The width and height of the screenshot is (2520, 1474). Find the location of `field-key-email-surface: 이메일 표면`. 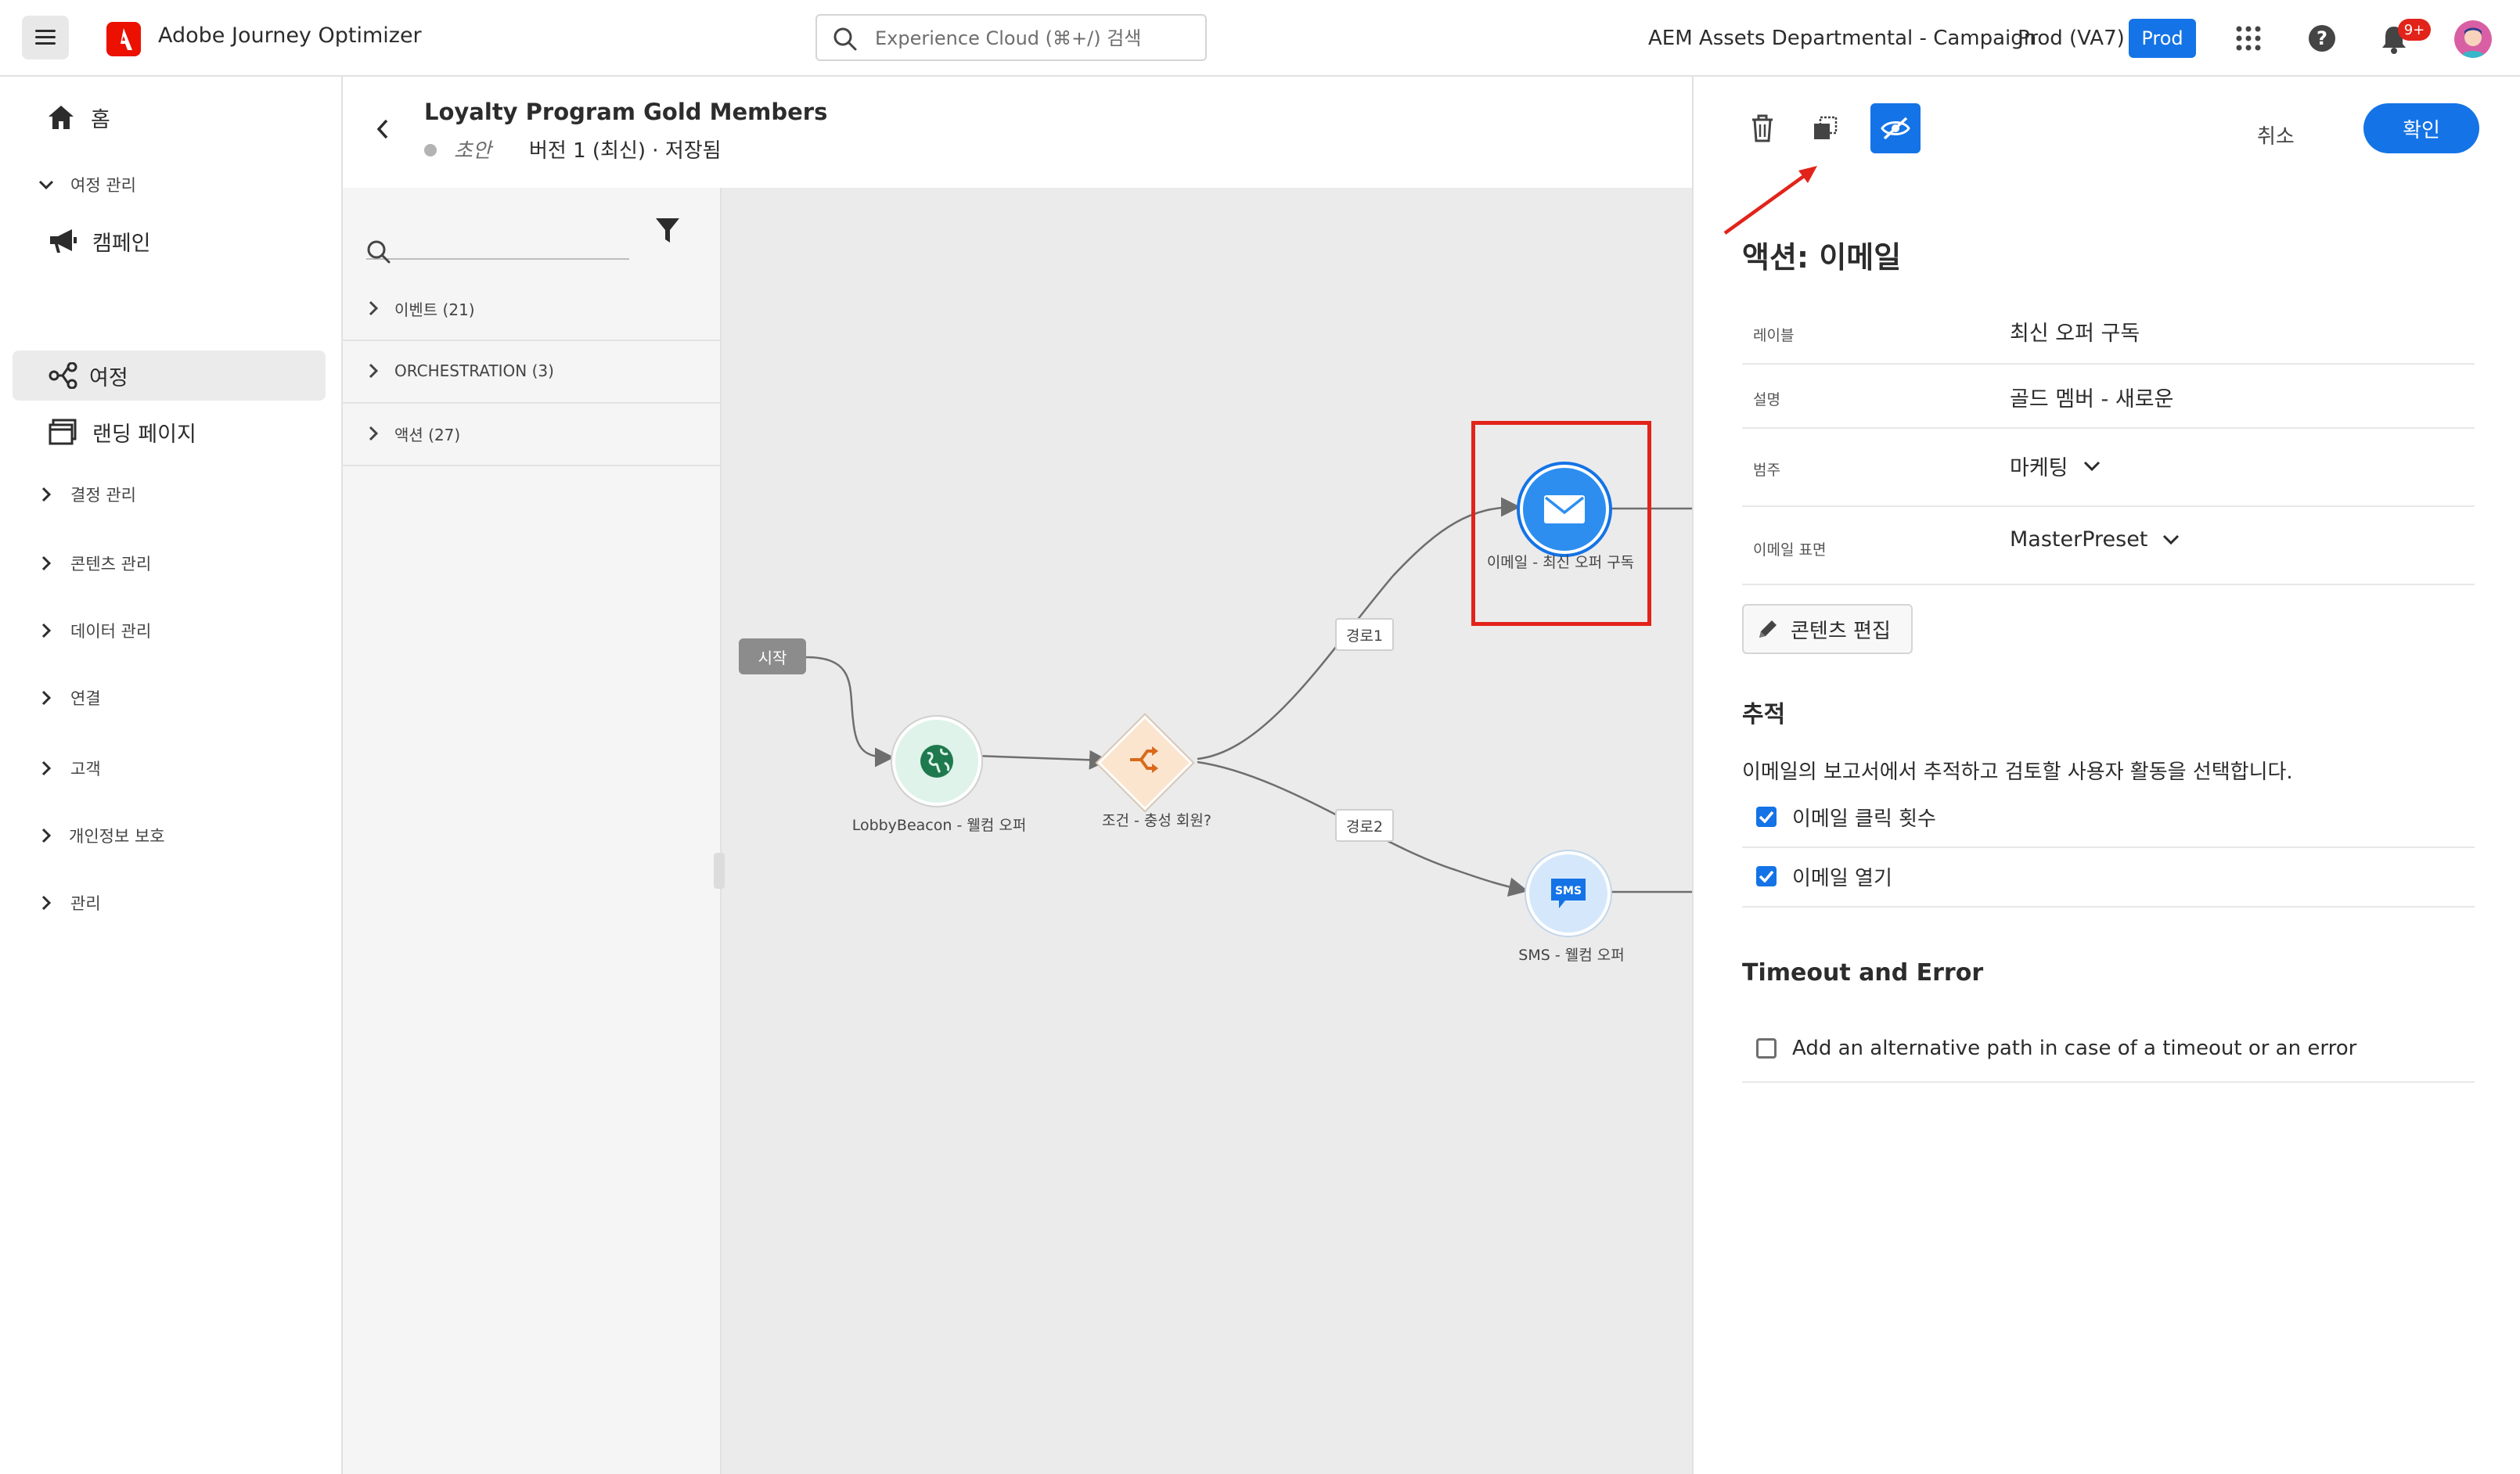

field-key-email-surface: 이메일 표면 is located at coordinates (1790, 550).